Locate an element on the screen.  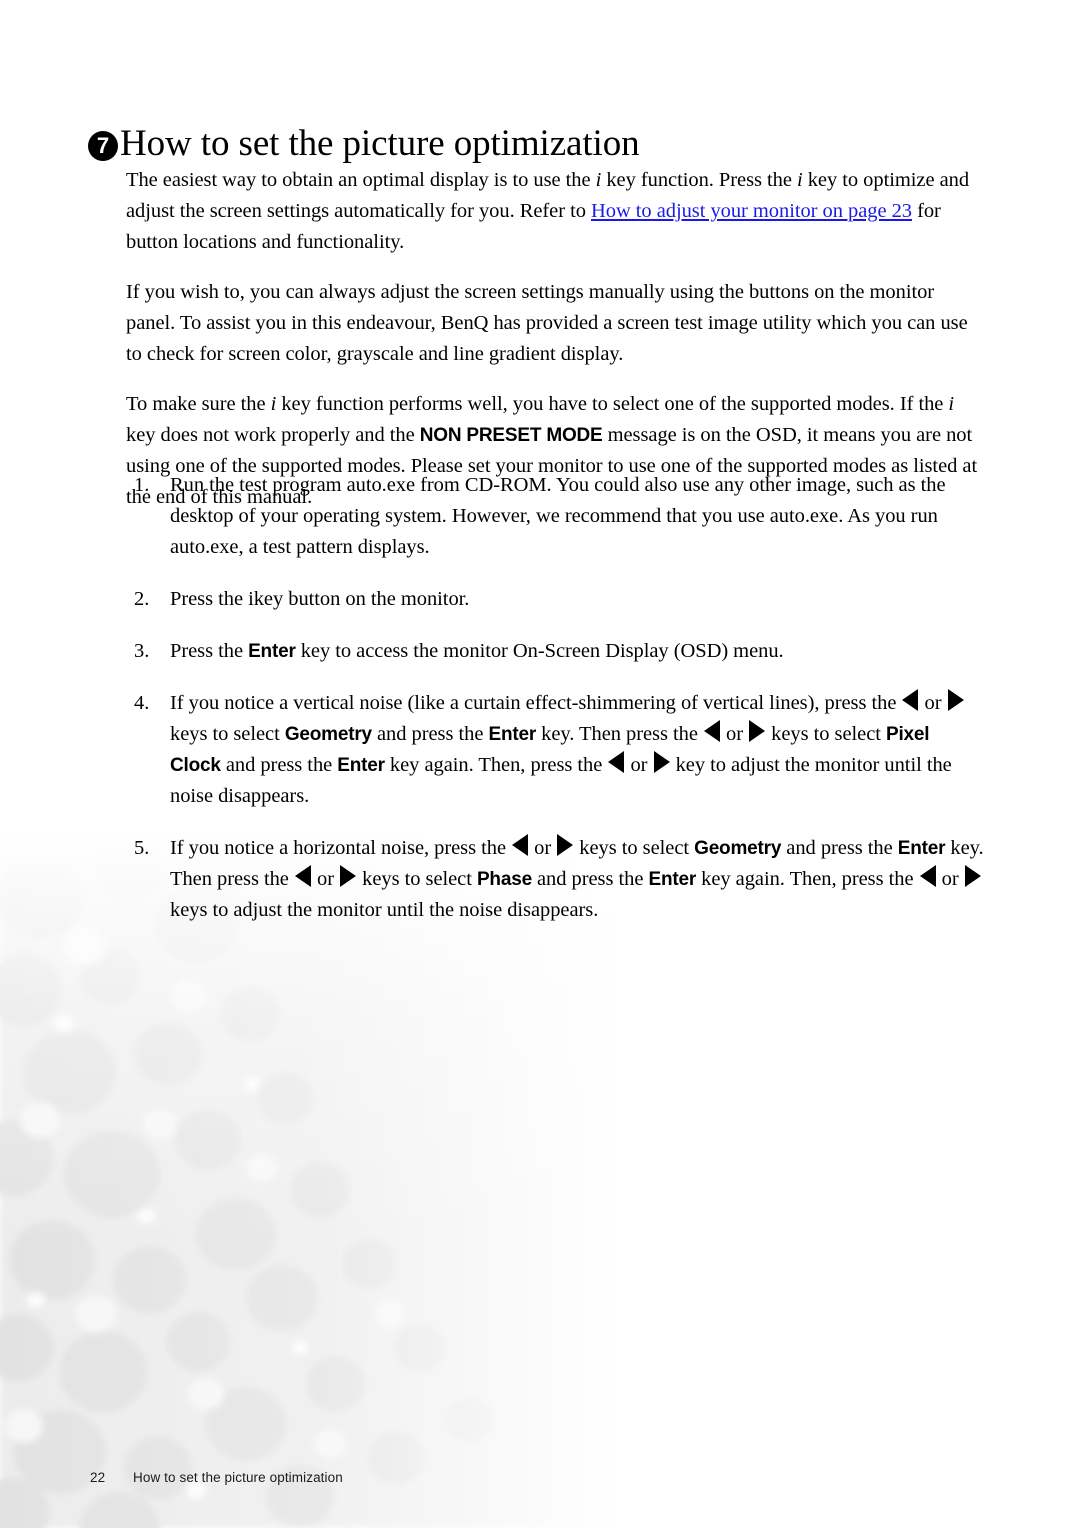
step4-seg6: or is located at coordinates (734, 734).